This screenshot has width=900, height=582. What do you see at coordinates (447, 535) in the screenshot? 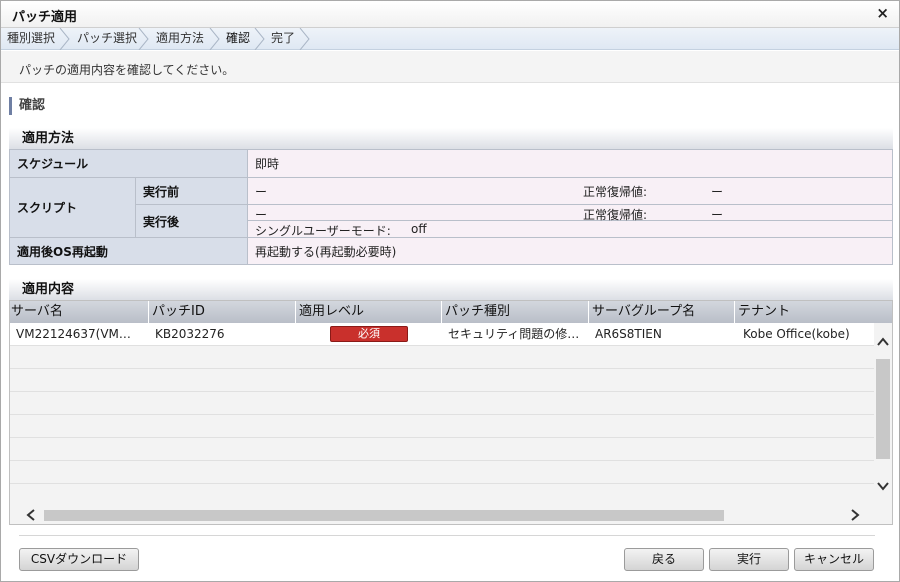
I see `footer-divider` at bounding box center [447, 535].